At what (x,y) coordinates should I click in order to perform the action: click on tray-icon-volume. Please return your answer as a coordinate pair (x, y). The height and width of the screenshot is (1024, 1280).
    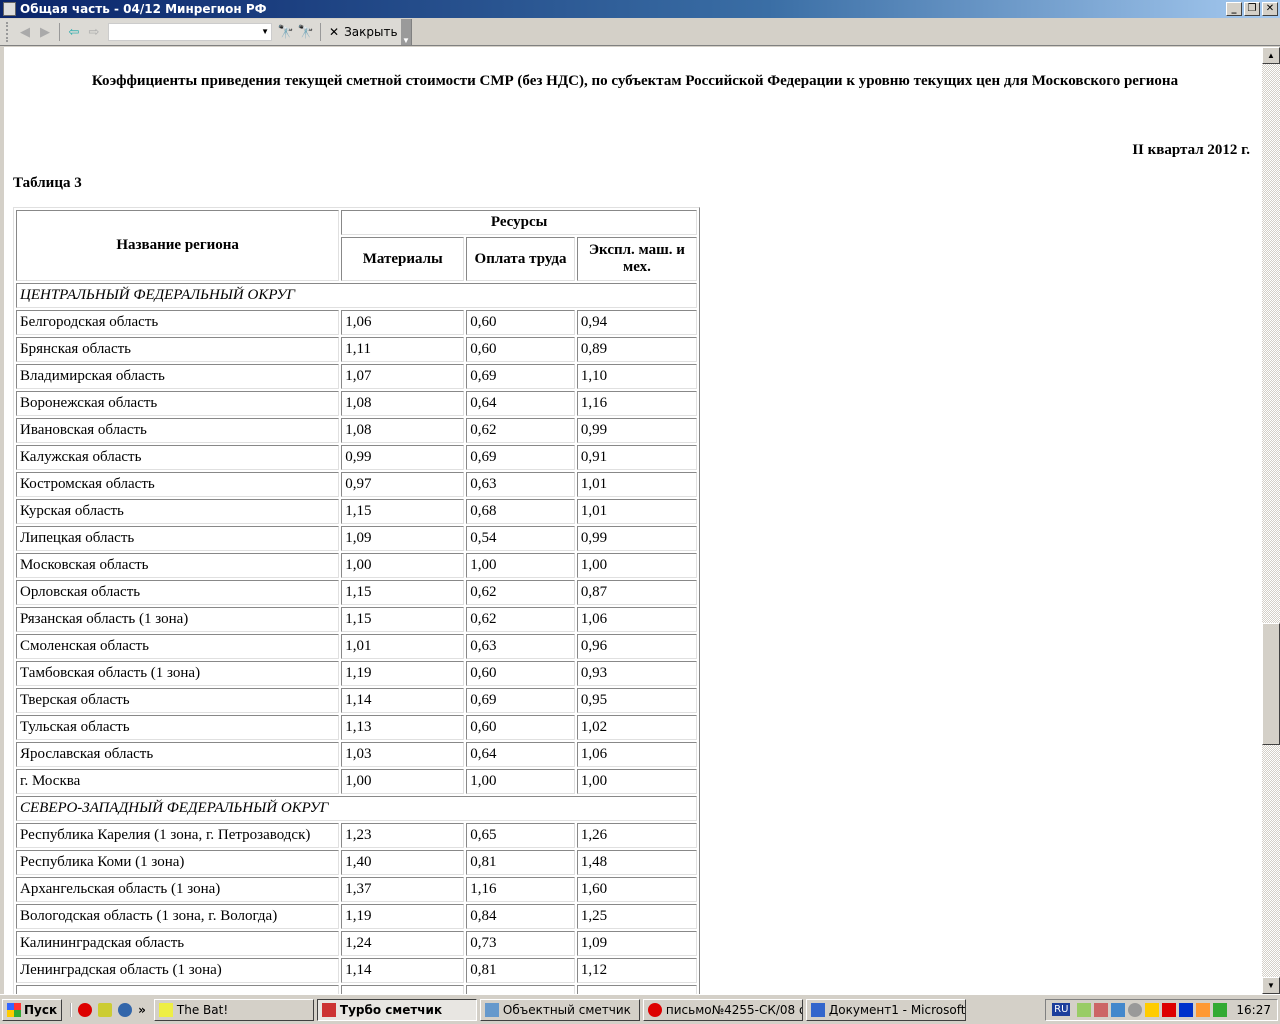
    Looking at the image, I should click on (1135, 1009).